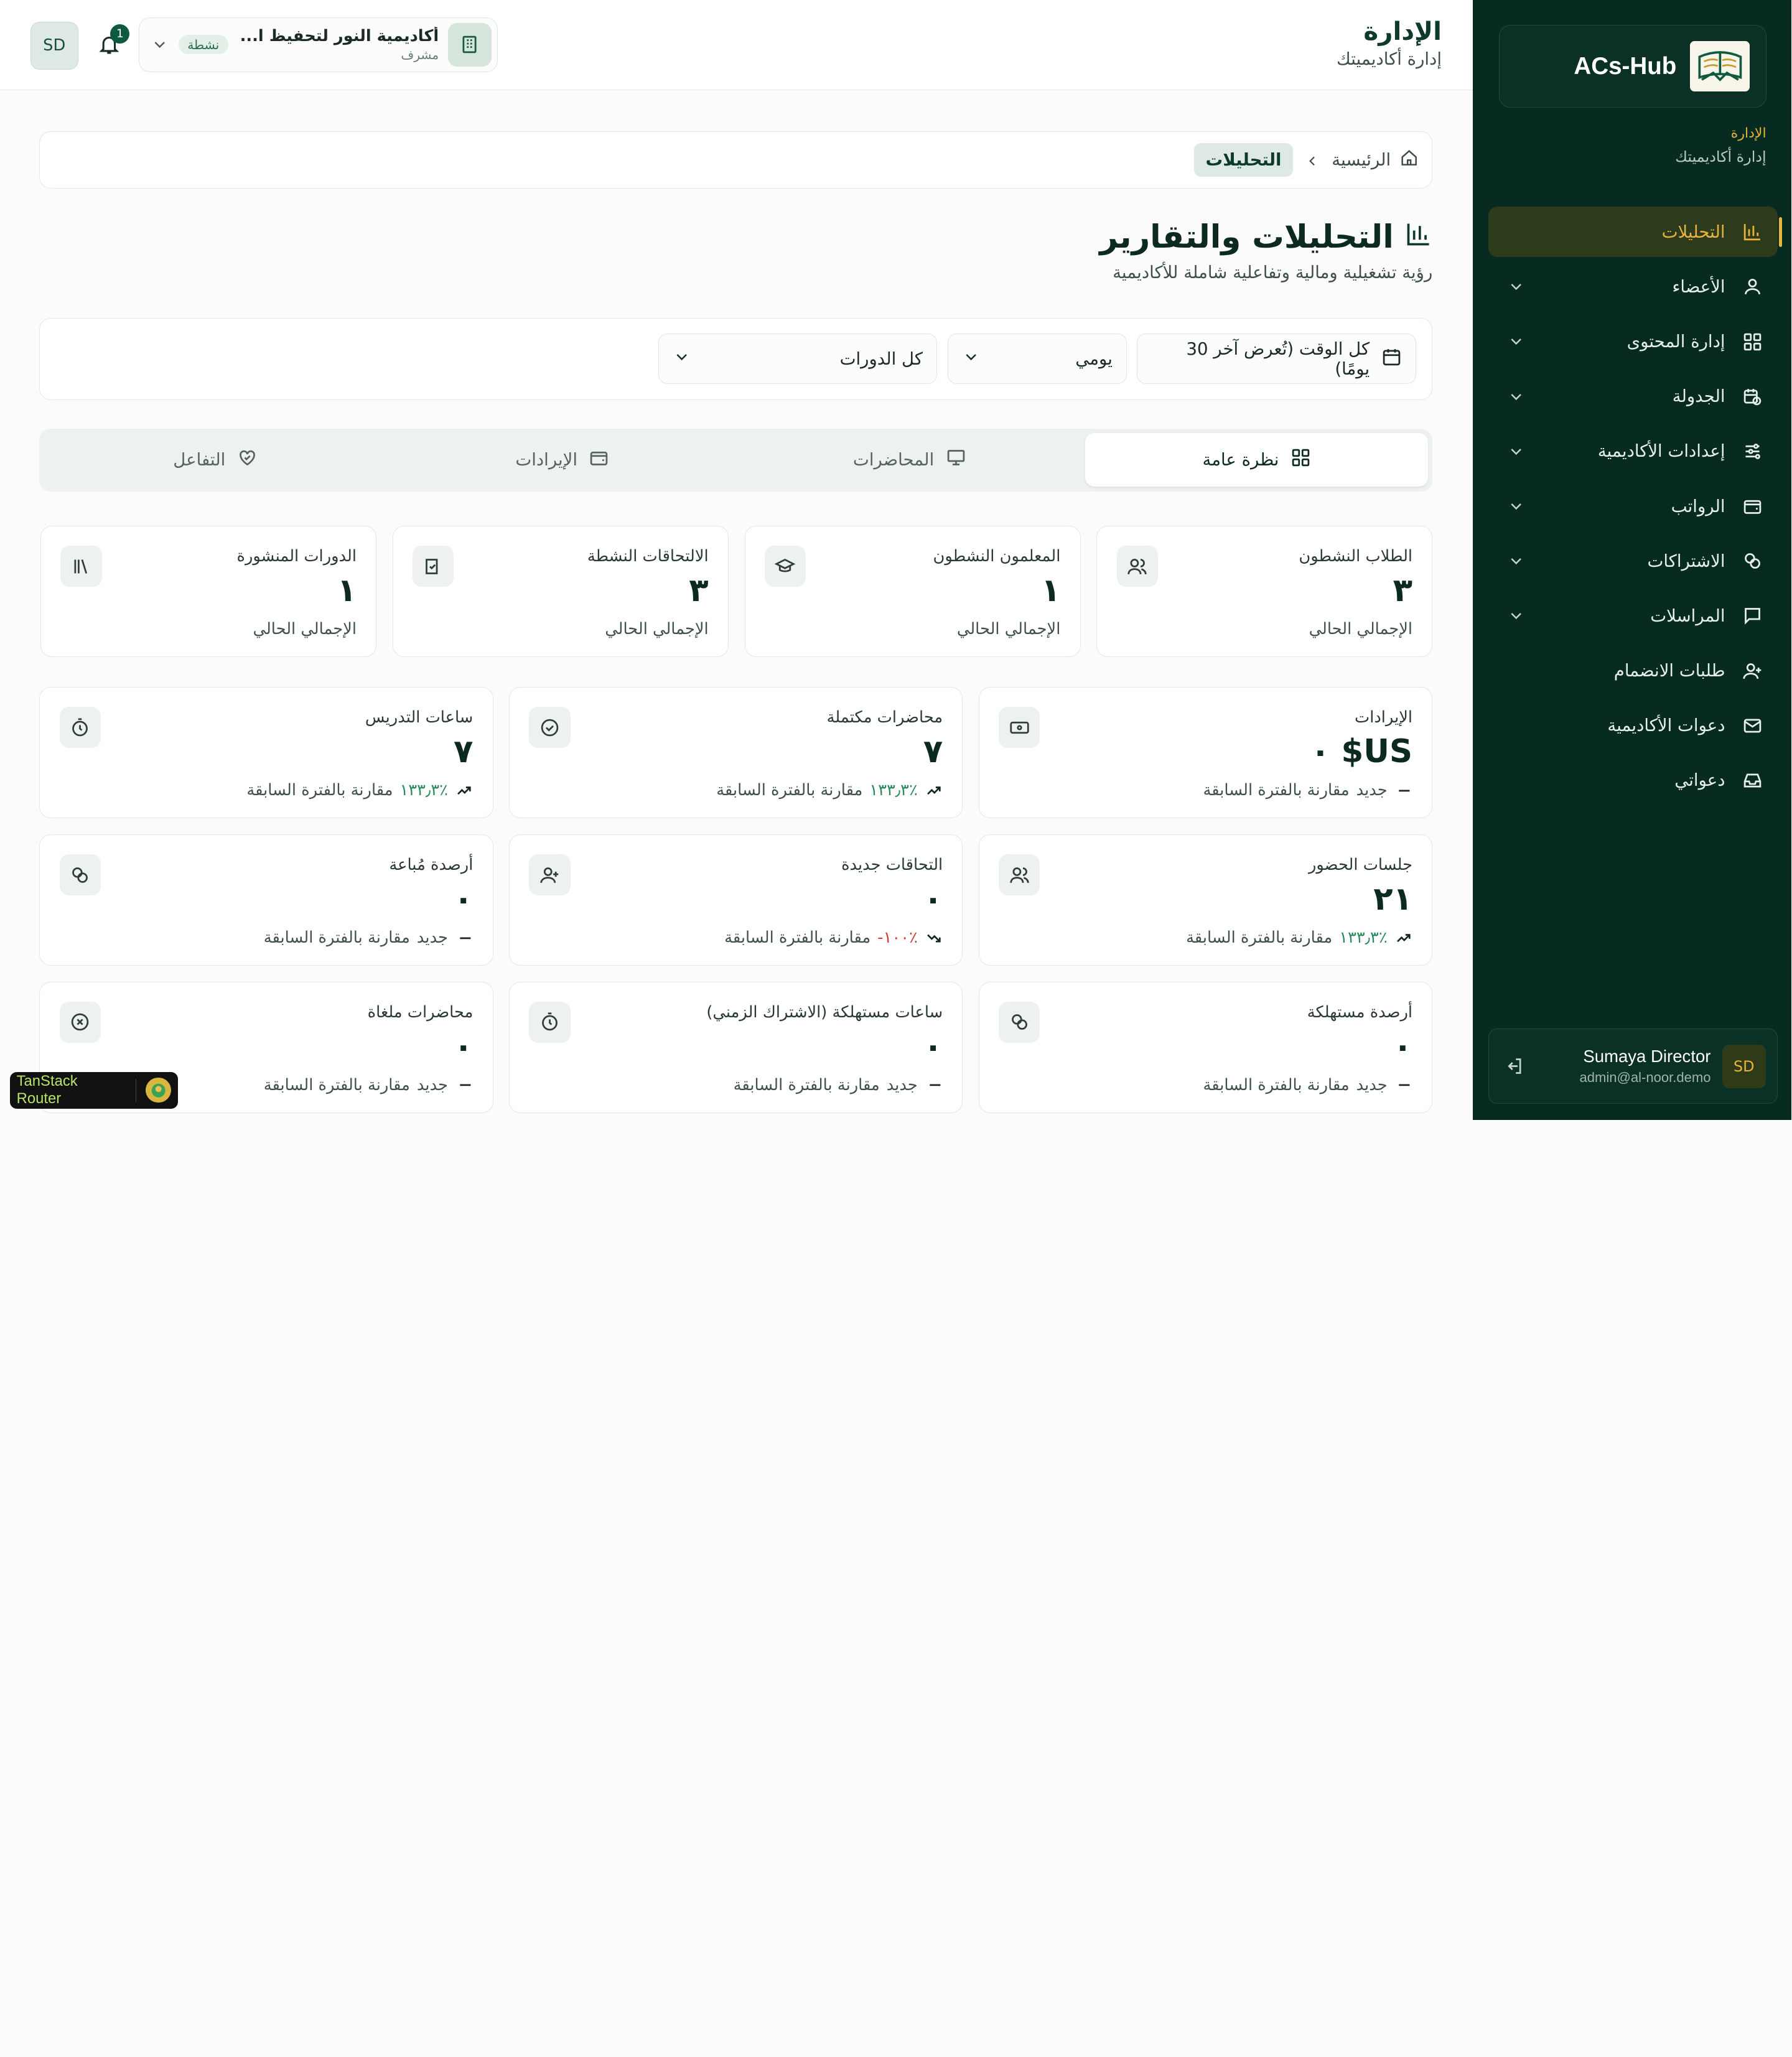 Image resolution: width=1792 pixels, height=2057 pixels. What do you see at coordinates (1634, 780) in the screenshot?
I see `sidebar-item-my-invites: دعواتي` at bounding box center [1634, 780].